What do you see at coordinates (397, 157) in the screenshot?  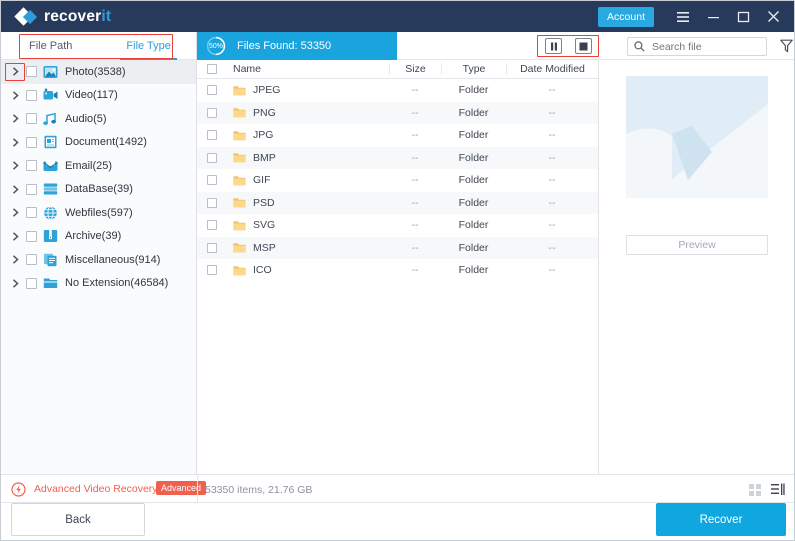 I see `table-row: BMP -- Folder --` at bounding box center [397, 157].